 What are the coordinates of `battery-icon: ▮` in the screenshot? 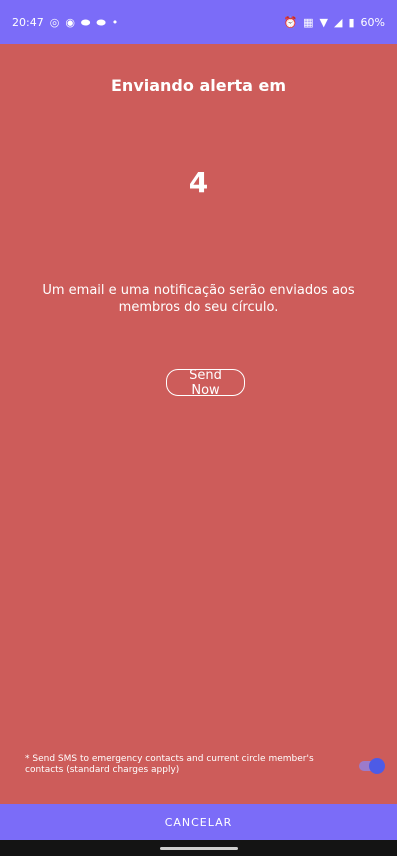 It's located at (351, 22).